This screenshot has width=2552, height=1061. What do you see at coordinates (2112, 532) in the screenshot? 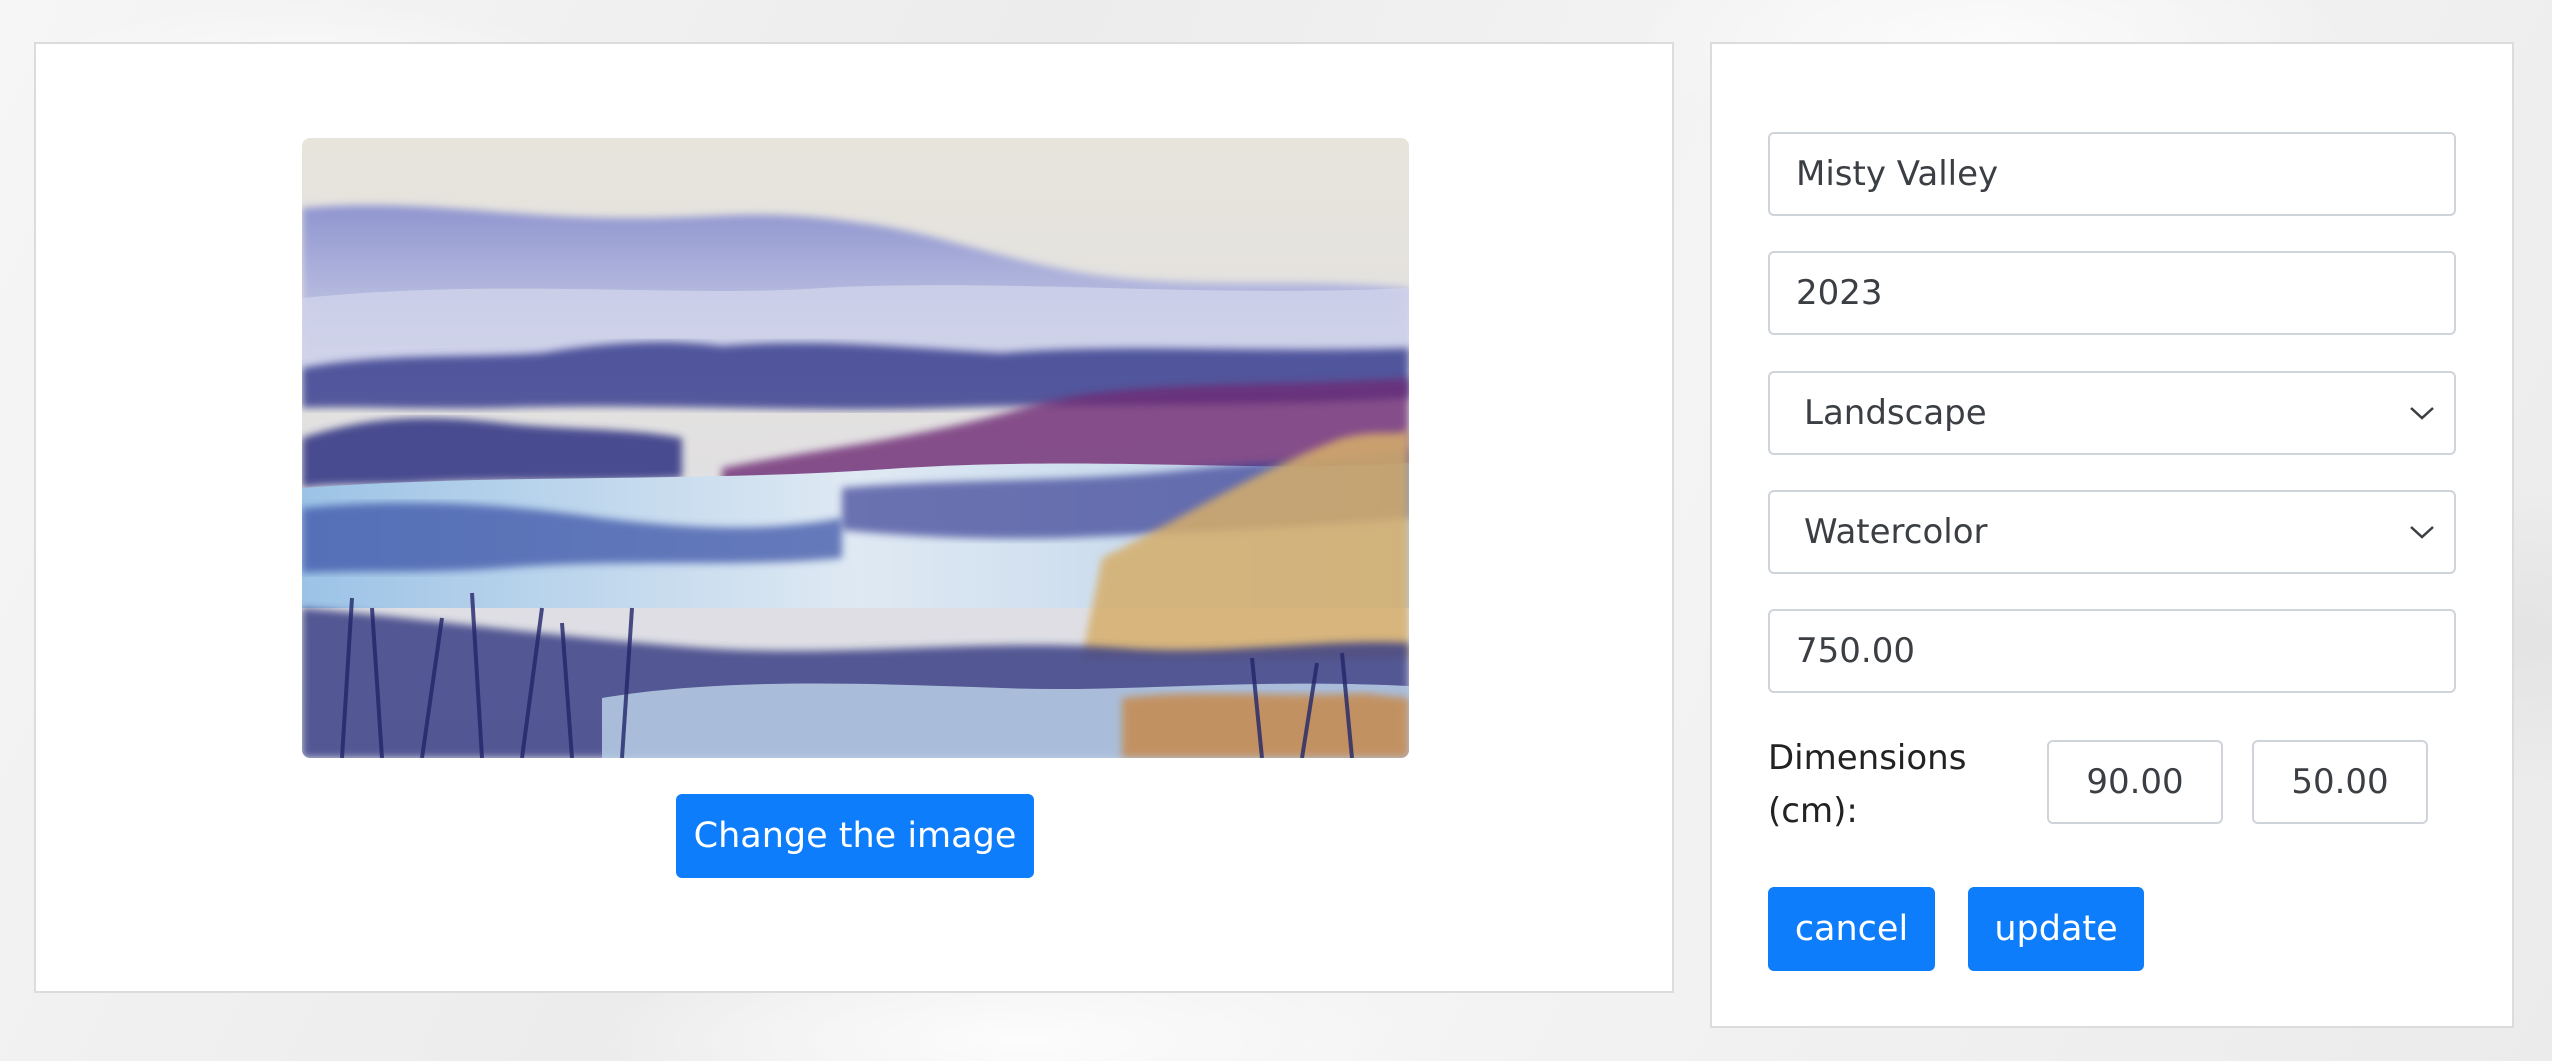
I see `medium-select: Watercolor` at bounding box center [2112, 532].